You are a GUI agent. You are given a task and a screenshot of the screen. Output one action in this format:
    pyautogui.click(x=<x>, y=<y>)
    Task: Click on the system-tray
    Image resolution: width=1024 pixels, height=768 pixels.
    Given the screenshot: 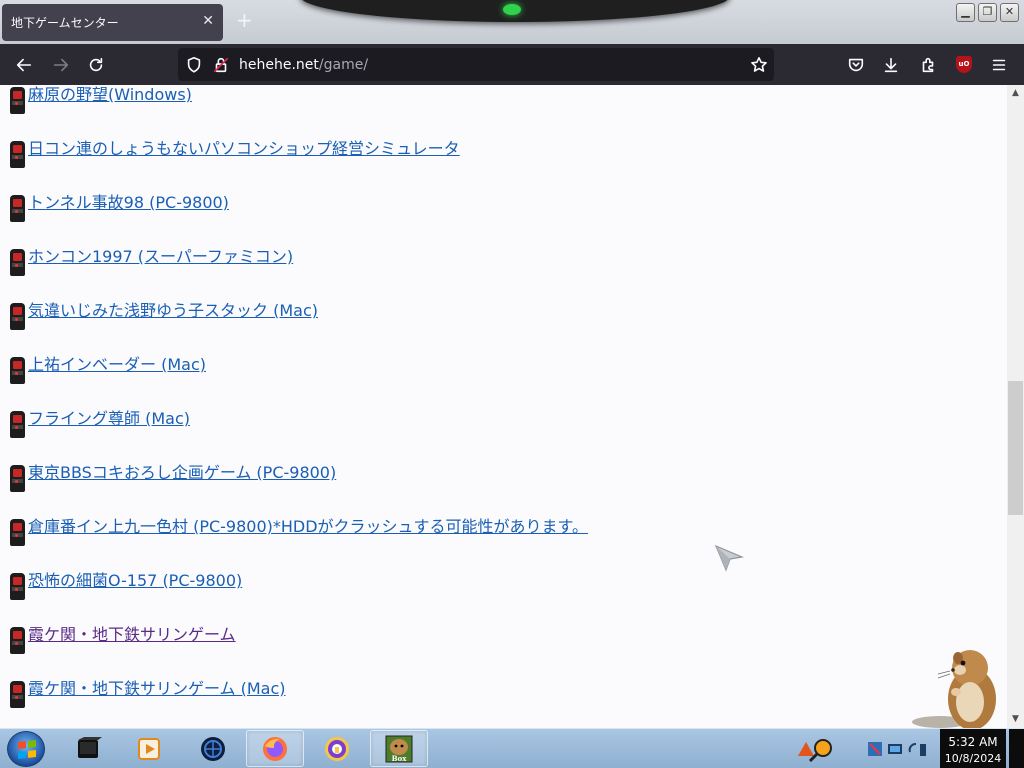 What is the action you would take?
    pyautogui.click(x=865, y=749)
    